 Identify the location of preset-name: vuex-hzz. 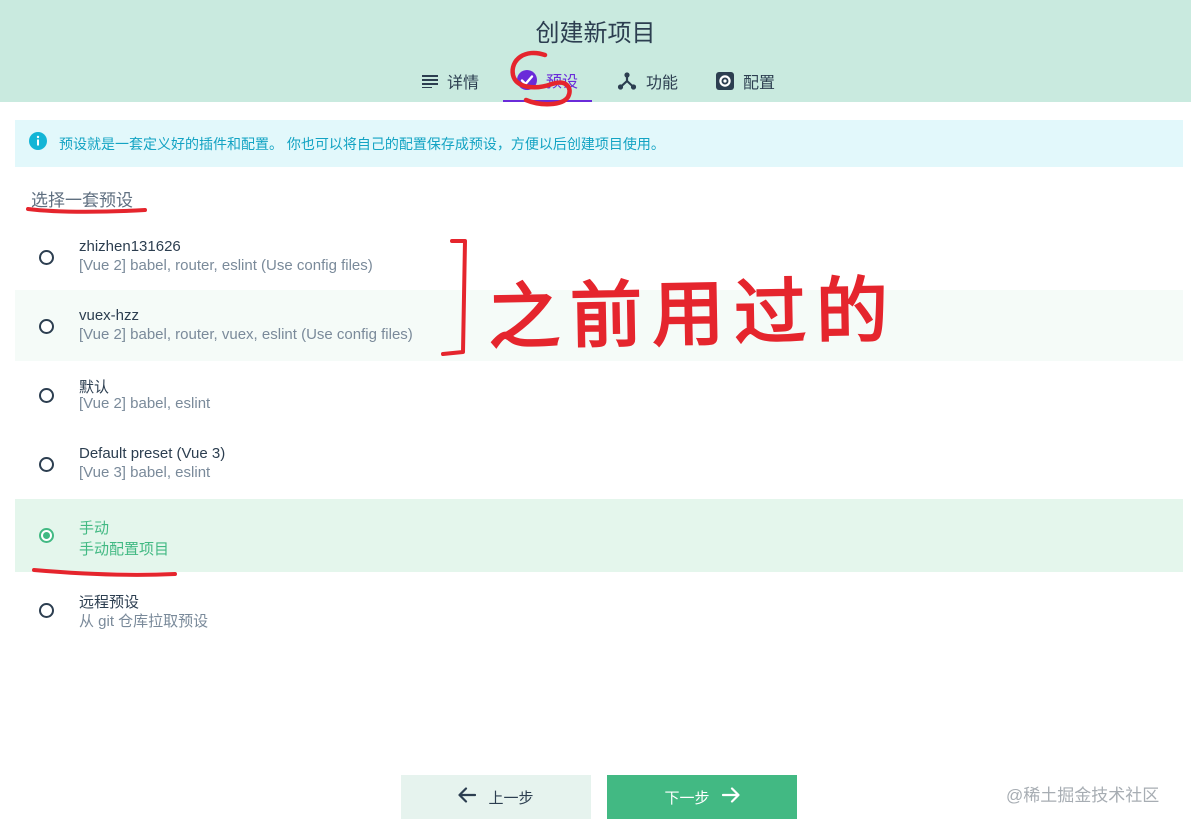
(109, 315).